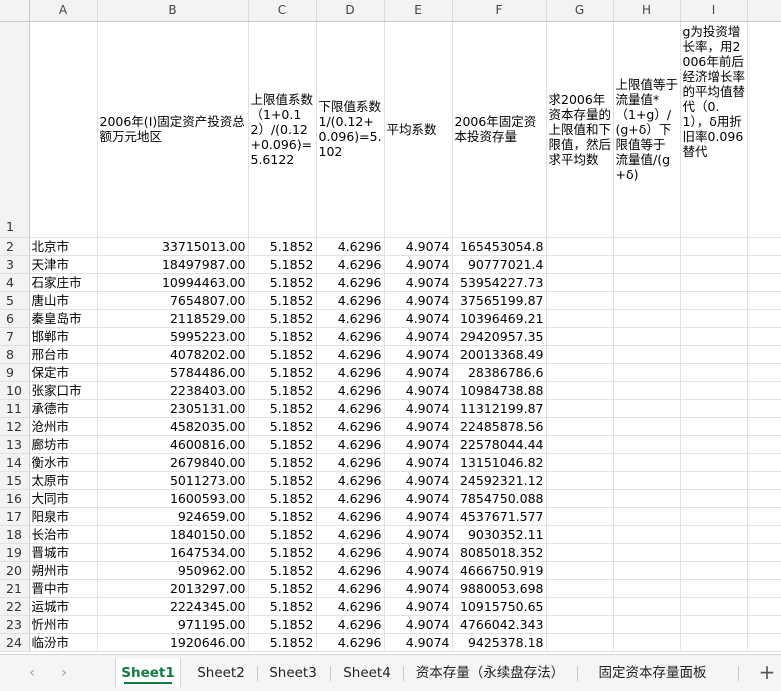  Describe the element at coordinates (173, 336) in the screenshot. I see `cell-b: 5995223.00` at that location.